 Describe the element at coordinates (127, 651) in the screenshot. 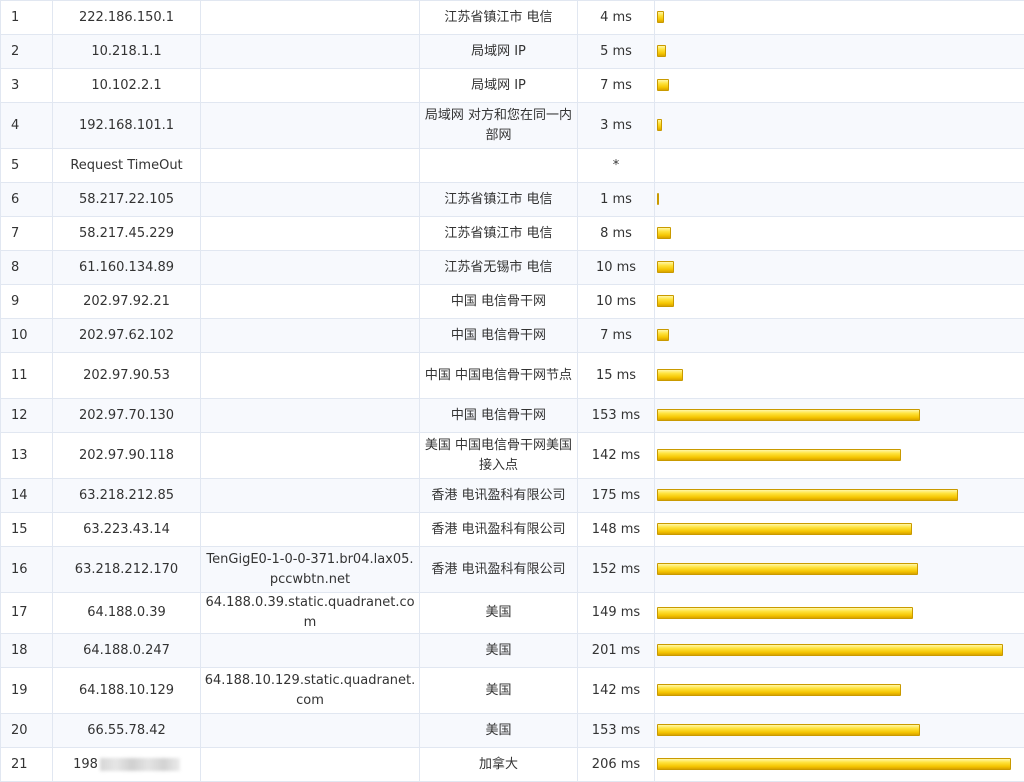

I see `hop-ip: 64.188.0.247` at that location.